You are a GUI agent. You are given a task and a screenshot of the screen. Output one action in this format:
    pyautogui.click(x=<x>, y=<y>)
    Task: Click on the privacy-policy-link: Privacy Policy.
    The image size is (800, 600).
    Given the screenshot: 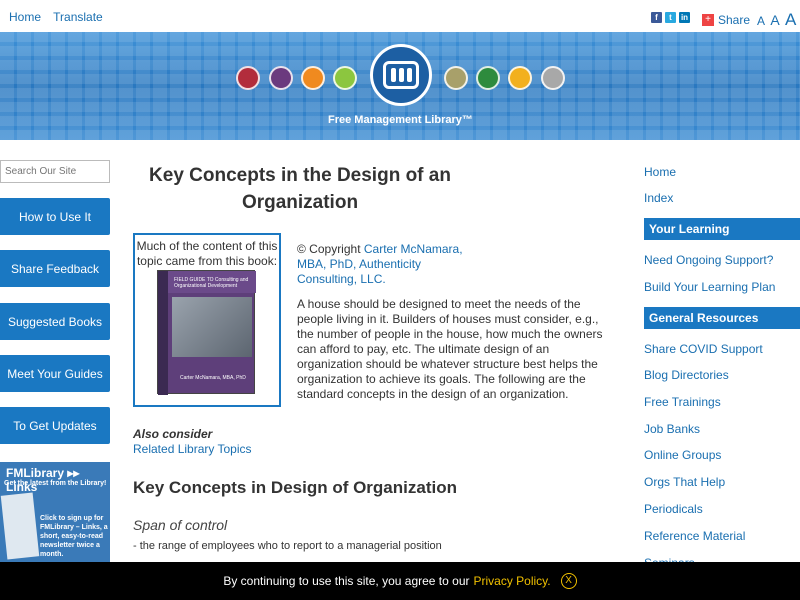 What is the action you would take?
    pyautogui.click(x=512, y=581)
    